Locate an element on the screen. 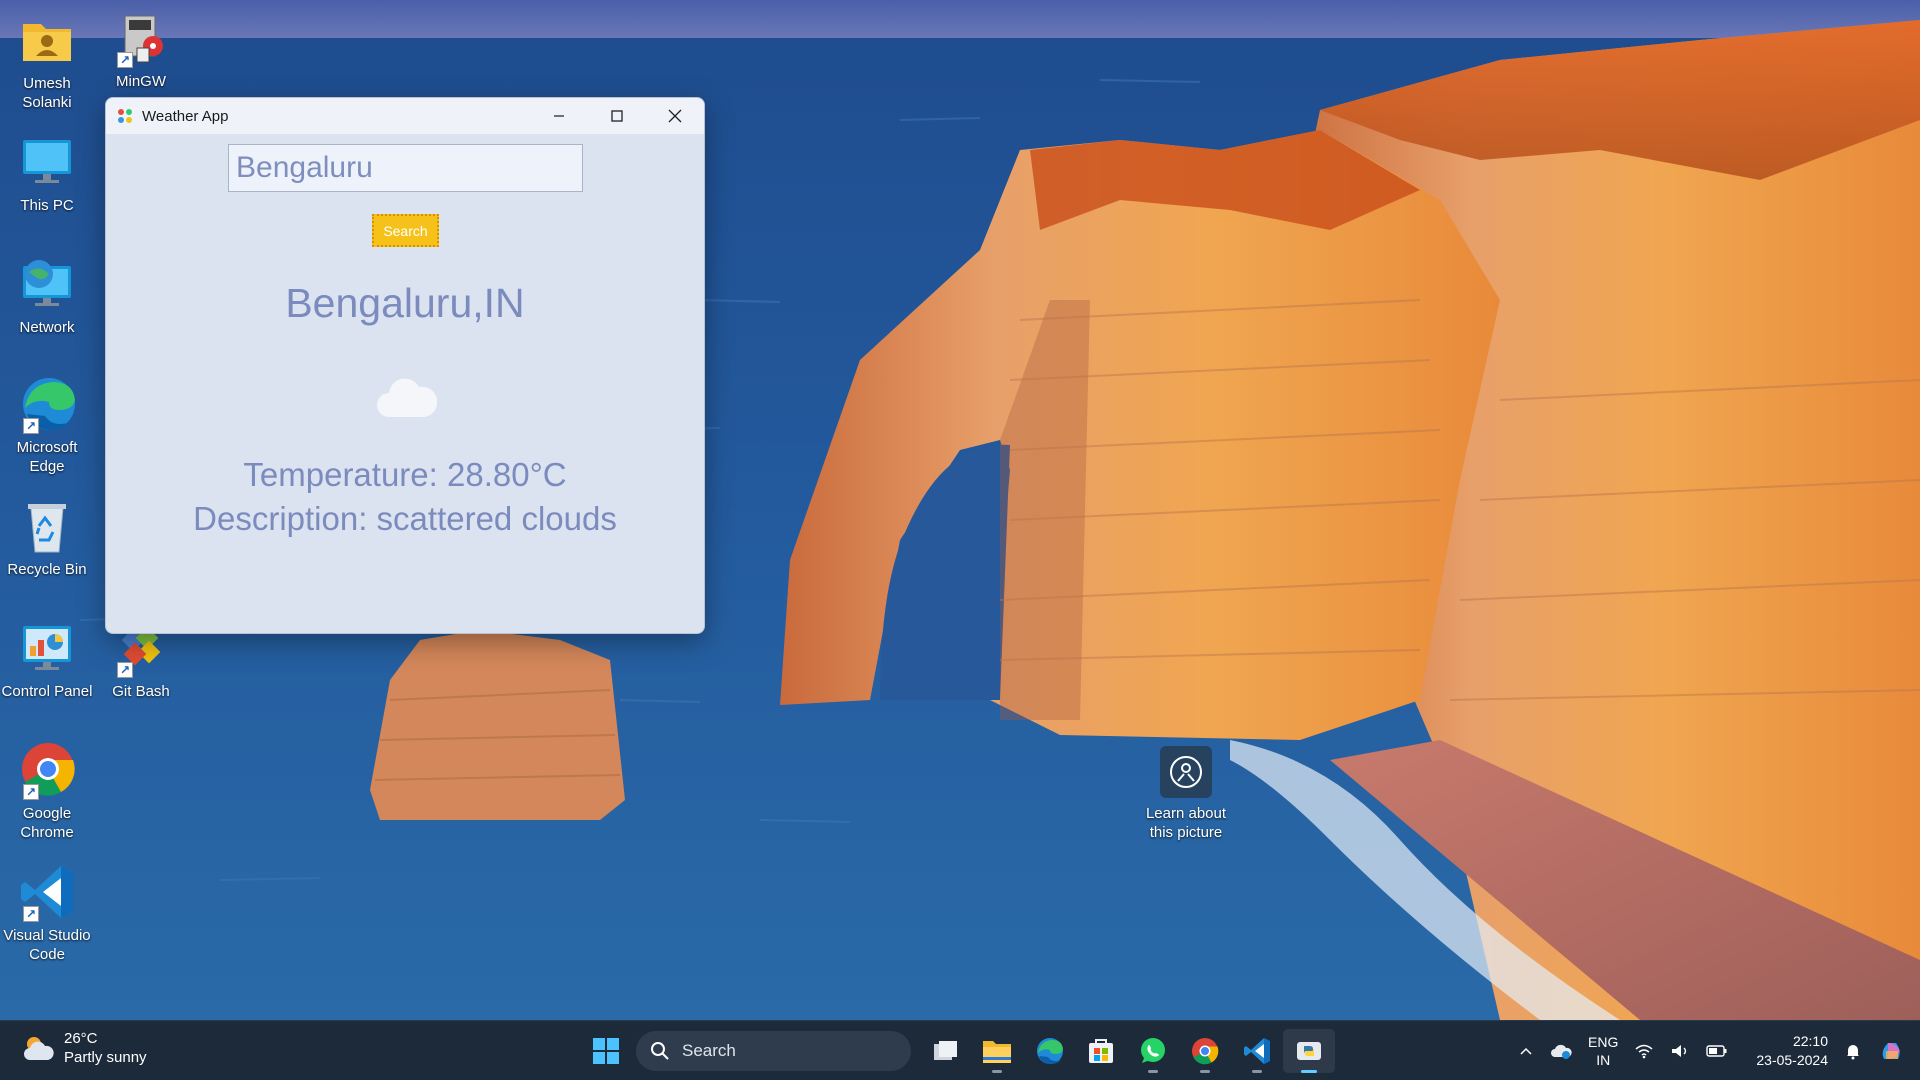  close-button is located at coordinates (675, 116).